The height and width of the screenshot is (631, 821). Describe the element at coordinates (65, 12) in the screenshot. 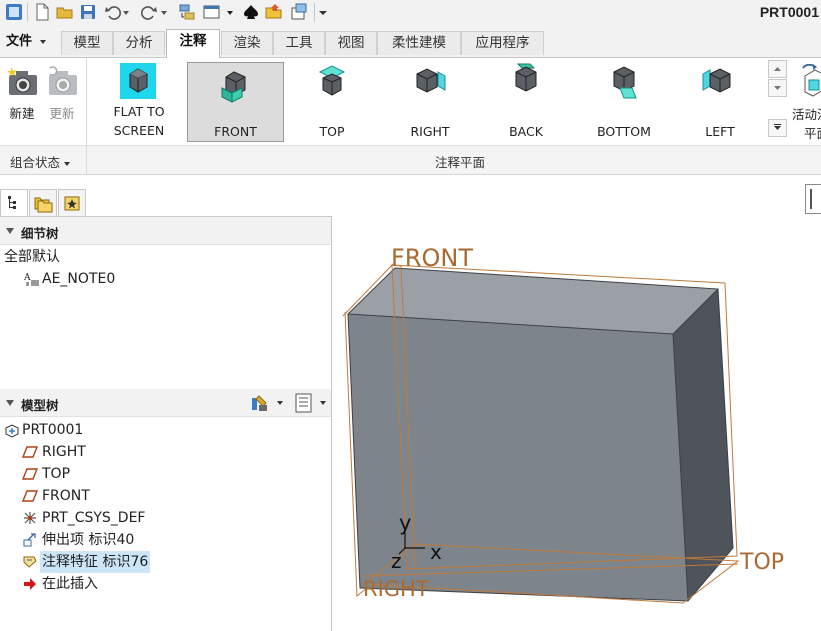

I see `open-icon` at that location.